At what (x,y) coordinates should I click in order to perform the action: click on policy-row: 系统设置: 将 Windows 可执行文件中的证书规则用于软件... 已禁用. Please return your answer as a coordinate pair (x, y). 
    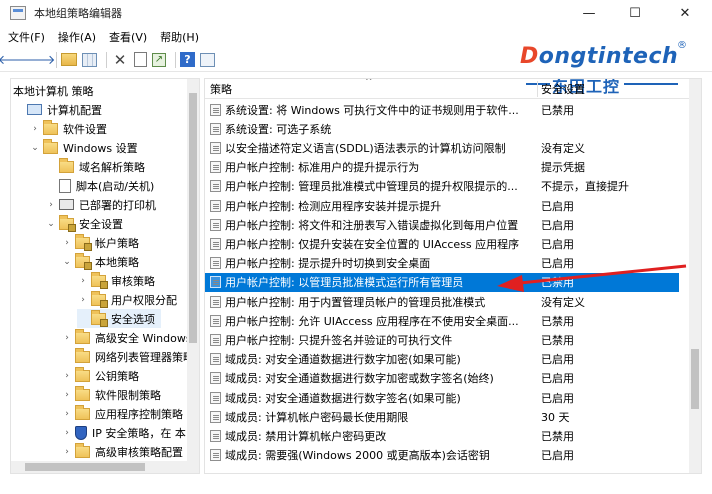
    Looking at the image, I should click on (442, 109).